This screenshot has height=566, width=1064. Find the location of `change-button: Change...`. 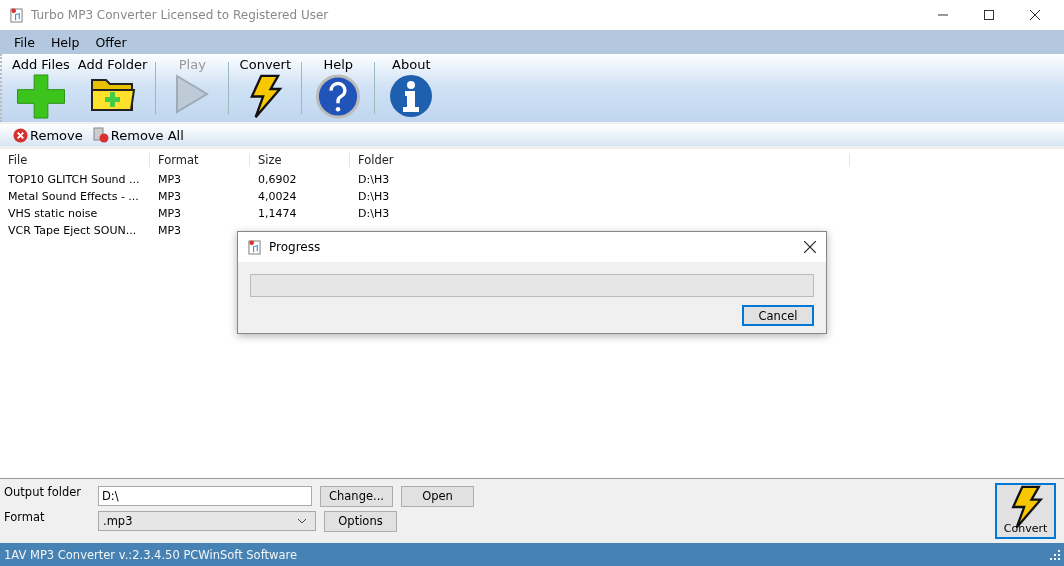

change-button: Change... is located at coordinates (356, 496).